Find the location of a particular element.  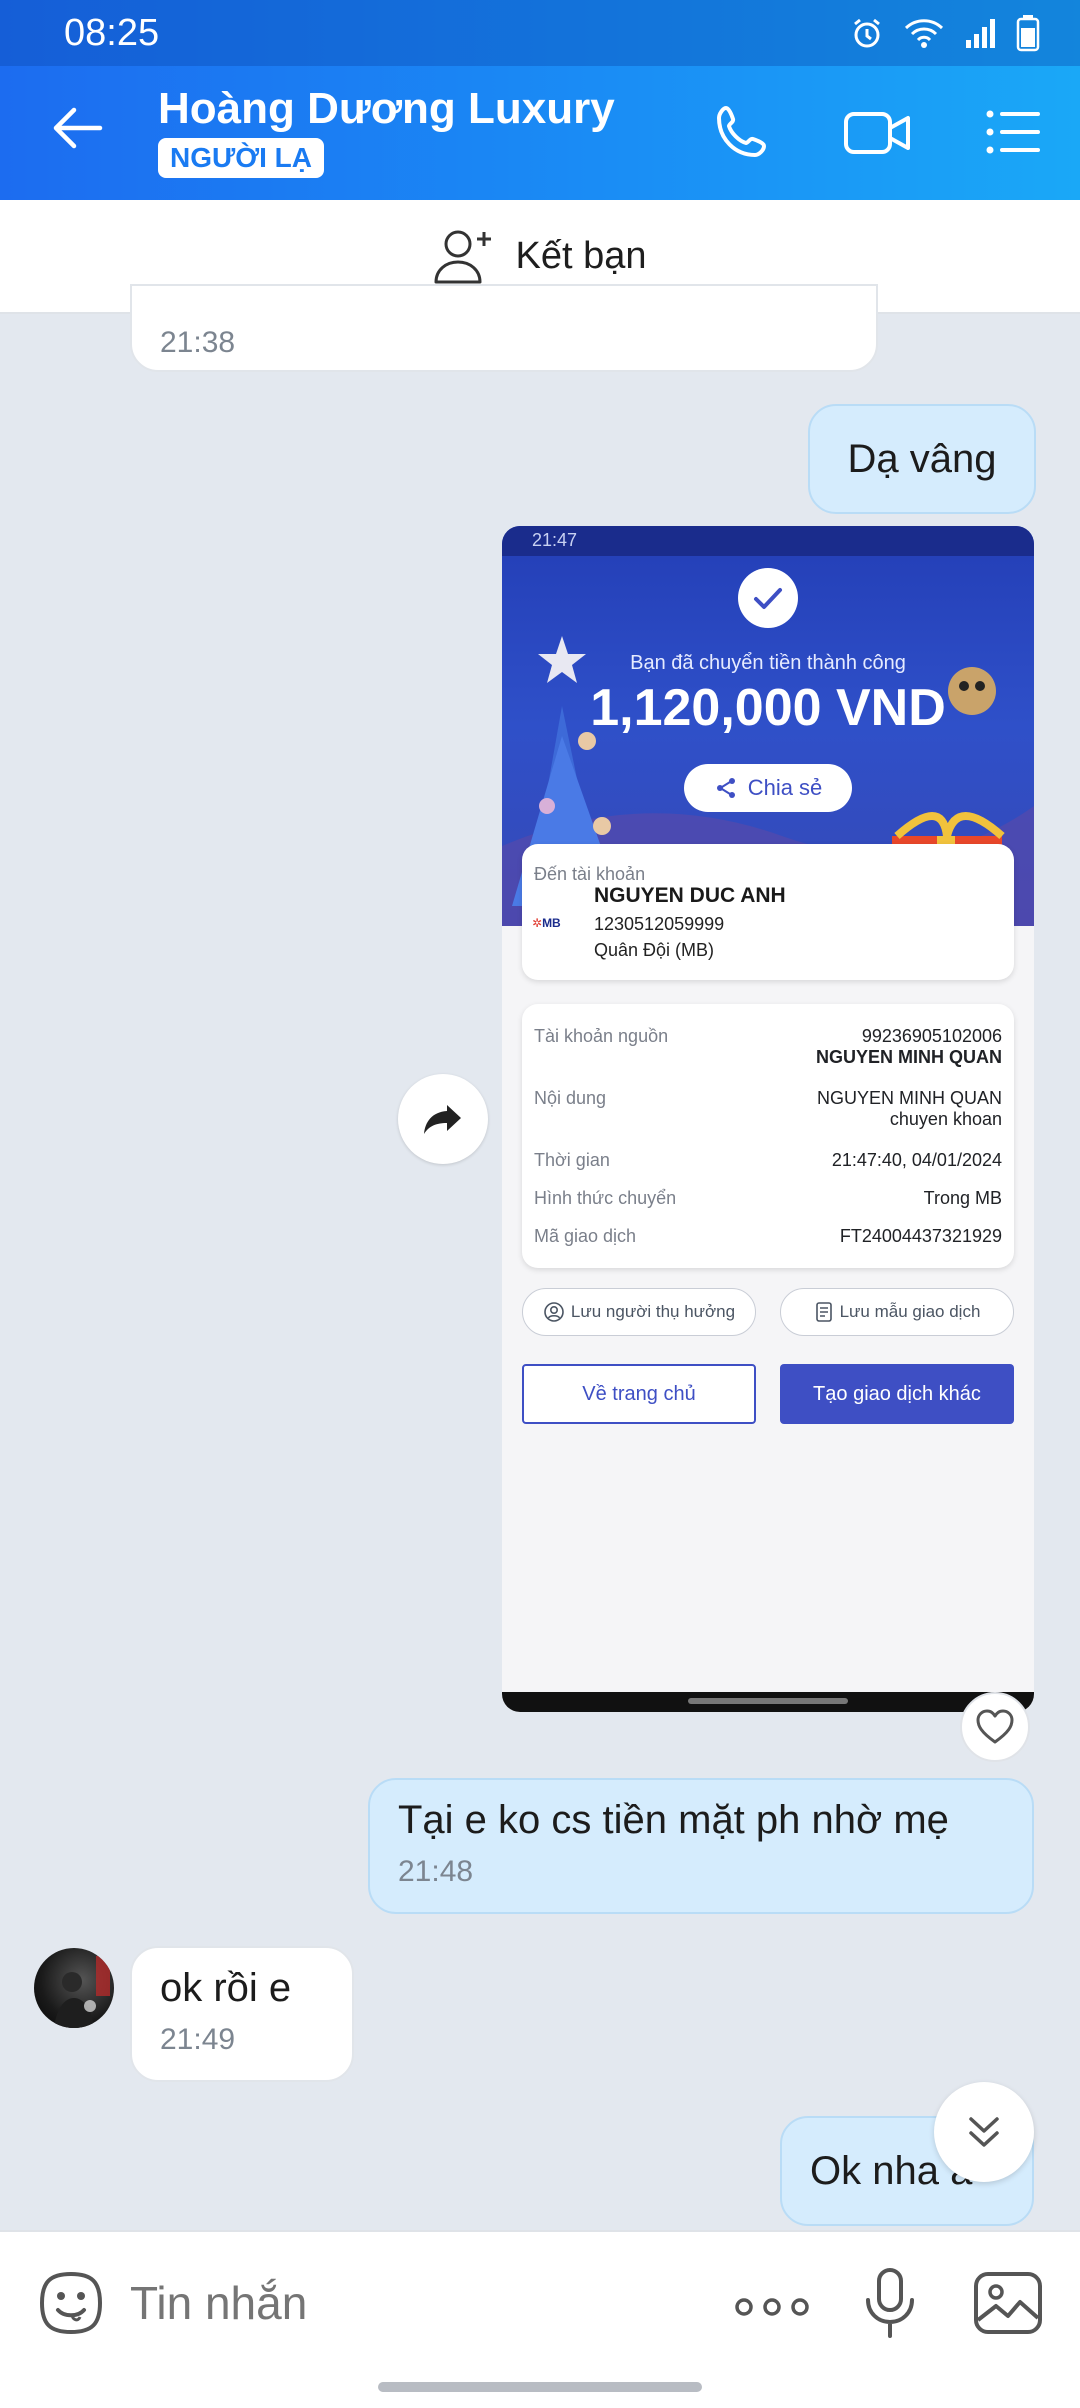

transfer-success-title: Bạn đã chuyển tiền thành công is located at coordinates (768, 663).